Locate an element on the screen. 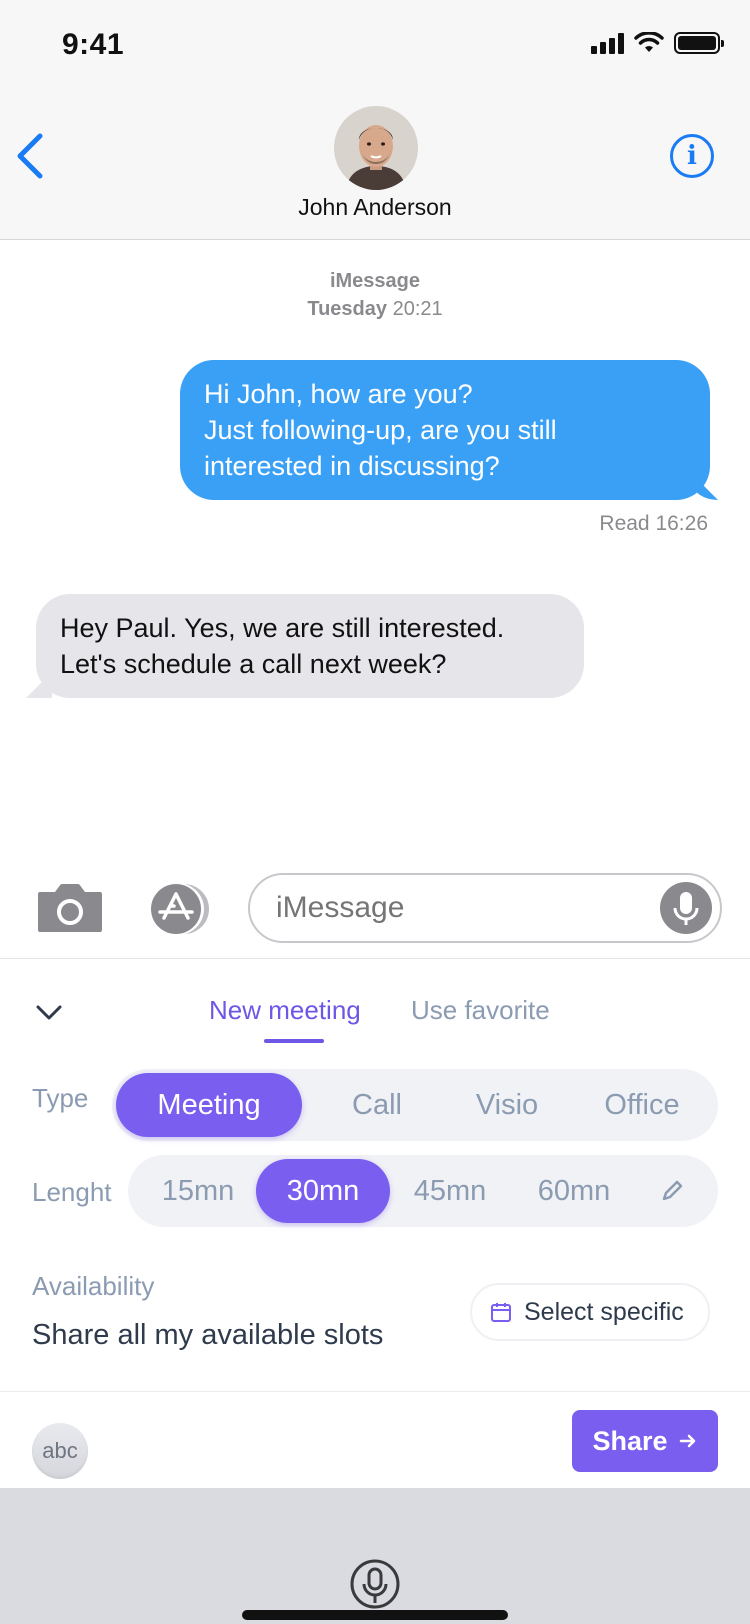 This screenshot has width=750, height=1624. share-button: Share is located at coordinates (645, 1441).